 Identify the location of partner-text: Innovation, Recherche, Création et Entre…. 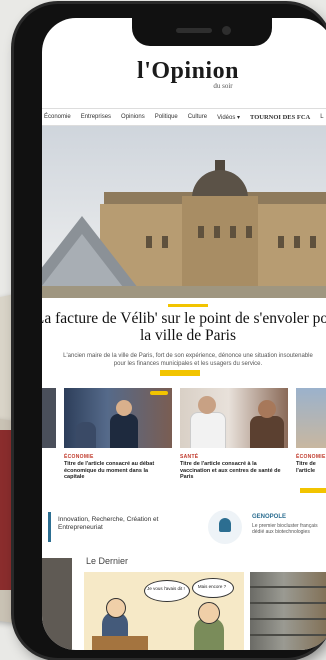
(108, 523).